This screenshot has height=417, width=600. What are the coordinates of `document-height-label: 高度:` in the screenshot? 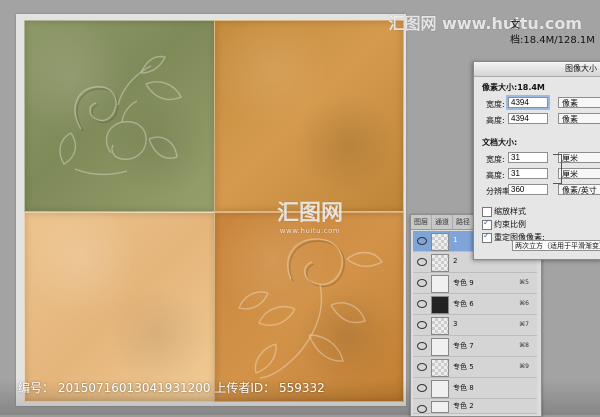 It's located at (495, 175).